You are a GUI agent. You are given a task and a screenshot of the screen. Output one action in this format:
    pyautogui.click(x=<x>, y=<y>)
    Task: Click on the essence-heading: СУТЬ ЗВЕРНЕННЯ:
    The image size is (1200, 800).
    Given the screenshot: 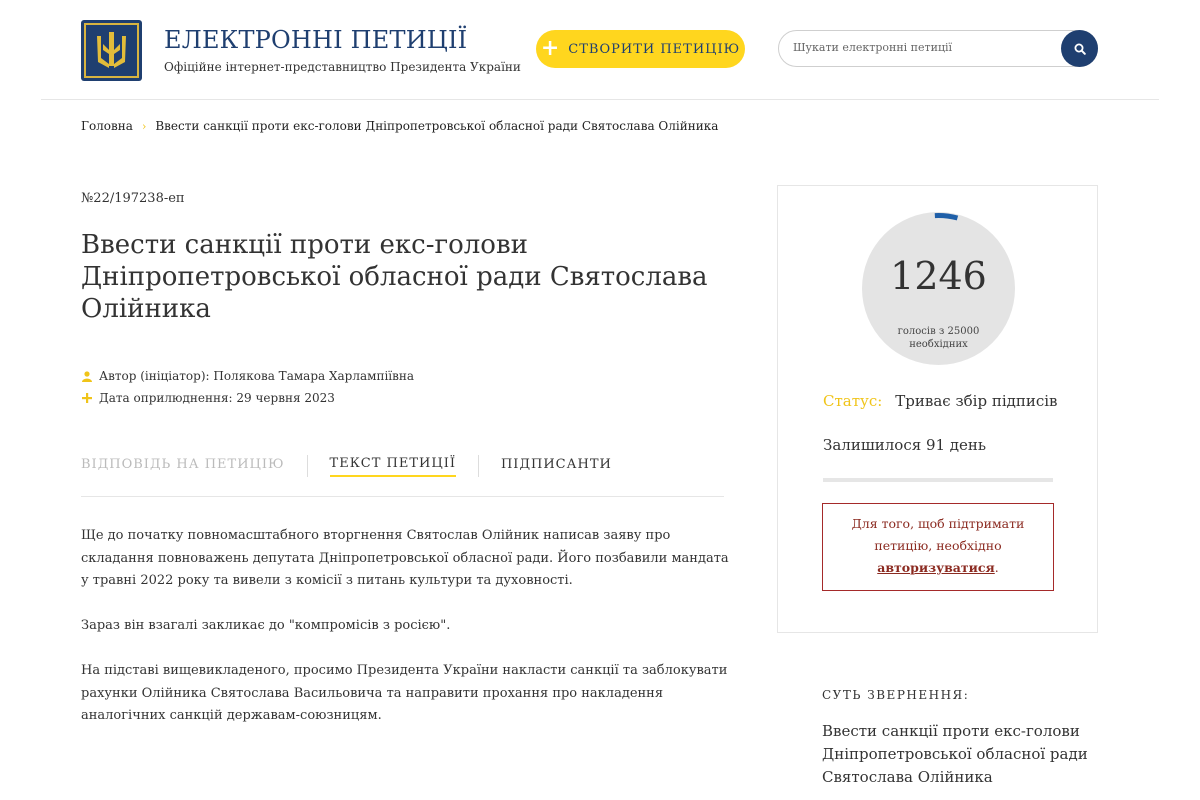 What is the action you would take?
    pyautogui.click(x=896, y=695)
    